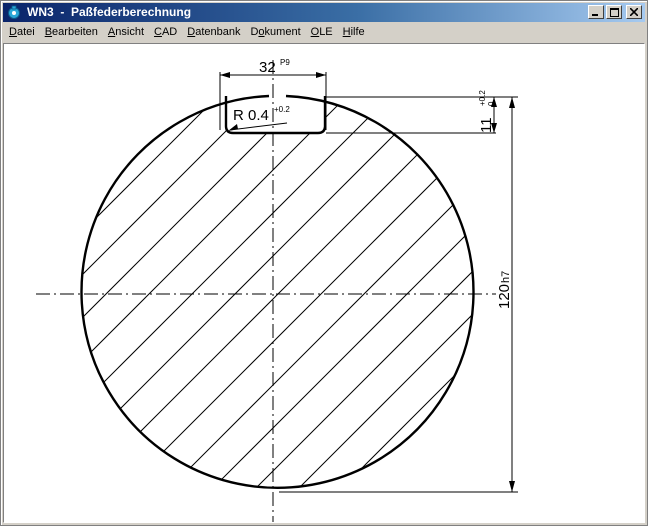  Describe the element at coordinates (165, 32) in the screenshot. I see `menu-cad: CAD` at that location.